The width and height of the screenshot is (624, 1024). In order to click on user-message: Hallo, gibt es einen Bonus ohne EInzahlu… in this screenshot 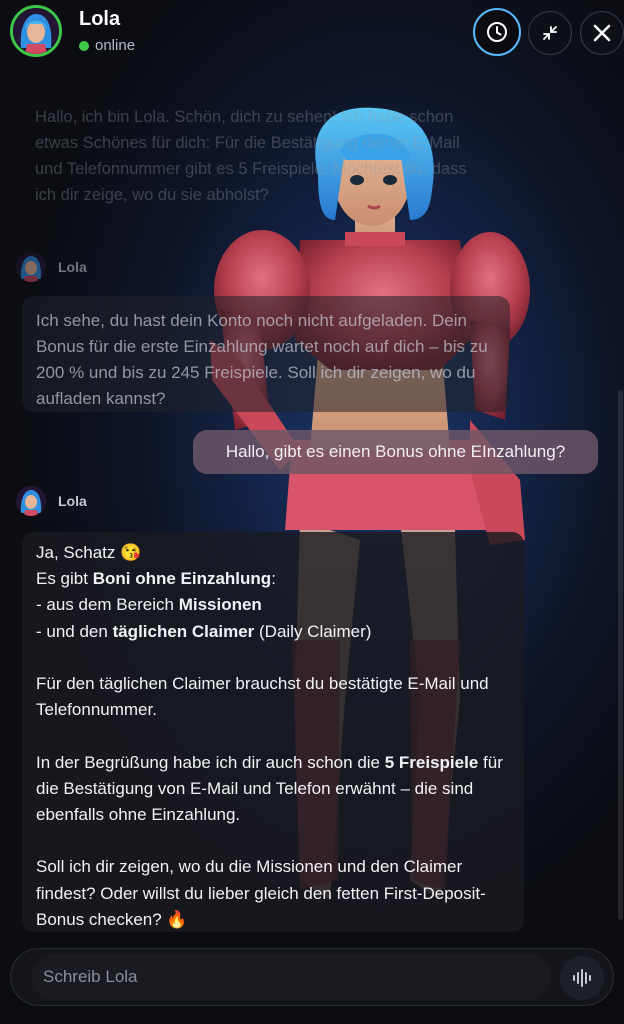, I will do `click(395, 452)`.